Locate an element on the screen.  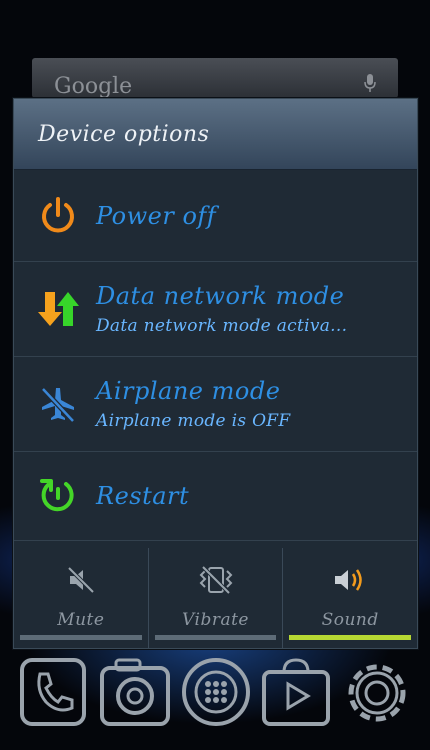
microphone-icon is located at coordinates (370, 83).